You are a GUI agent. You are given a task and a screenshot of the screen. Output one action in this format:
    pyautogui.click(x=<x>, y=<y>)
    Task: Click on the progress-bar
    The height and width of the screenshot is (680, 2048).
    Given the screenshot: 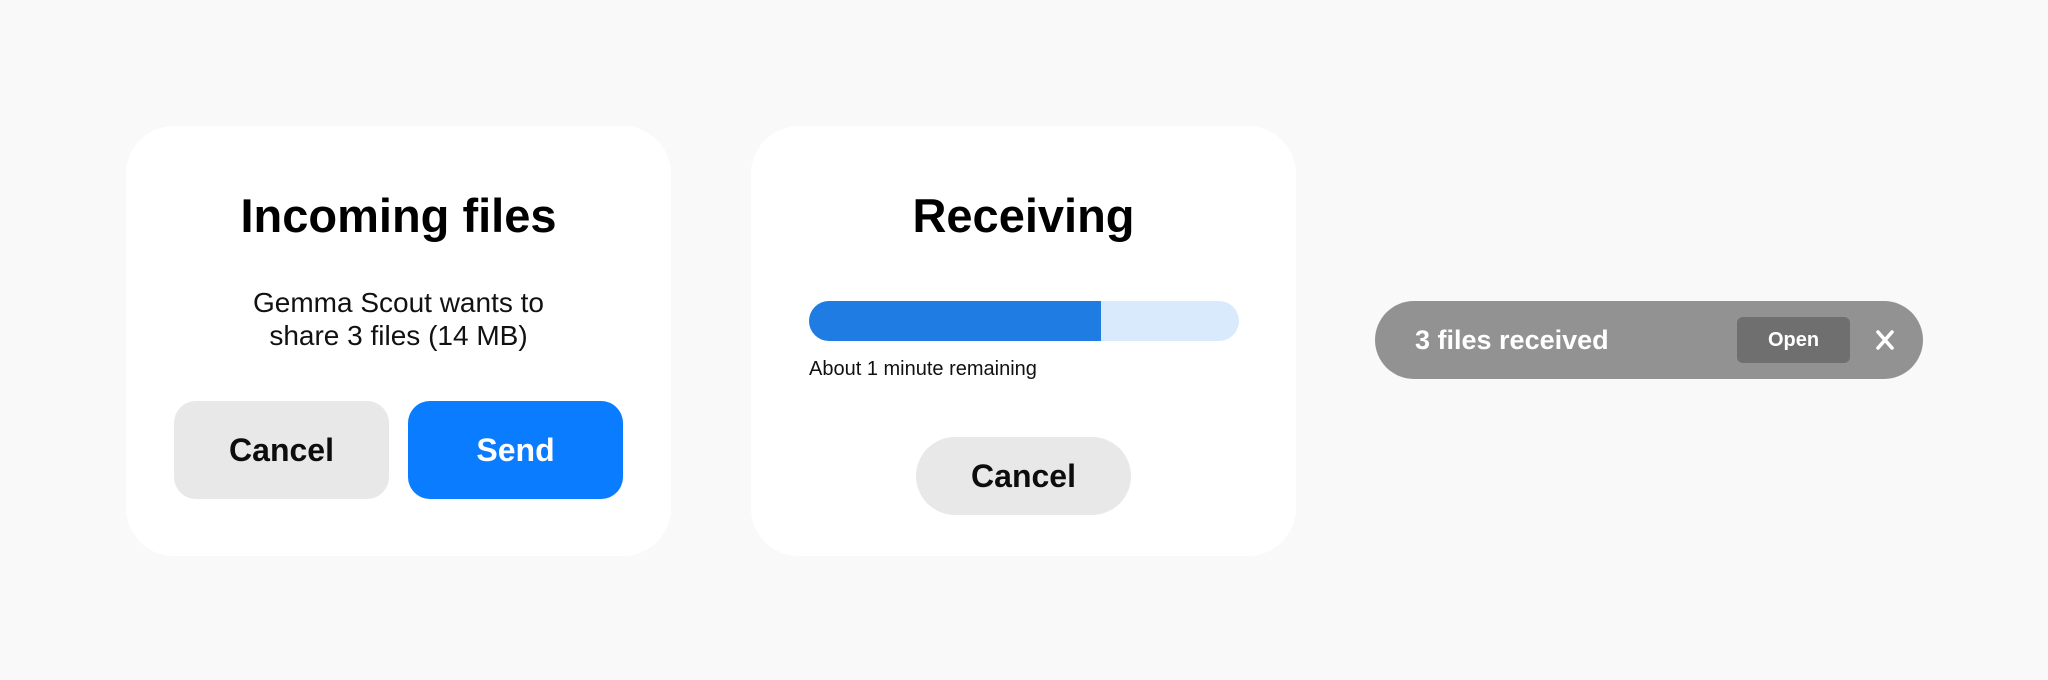 What is the action you would take?
    pyautogui.click(x=1024, y=321)
    